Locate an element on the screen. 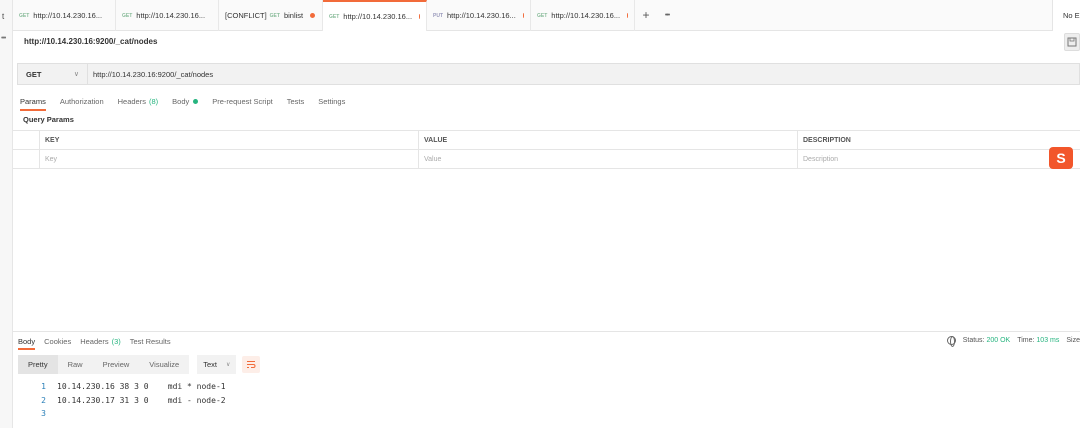  code-line: 1 10.14.230.16 38 3 0 mdi * node-1 is located at coordinates (128, 387).